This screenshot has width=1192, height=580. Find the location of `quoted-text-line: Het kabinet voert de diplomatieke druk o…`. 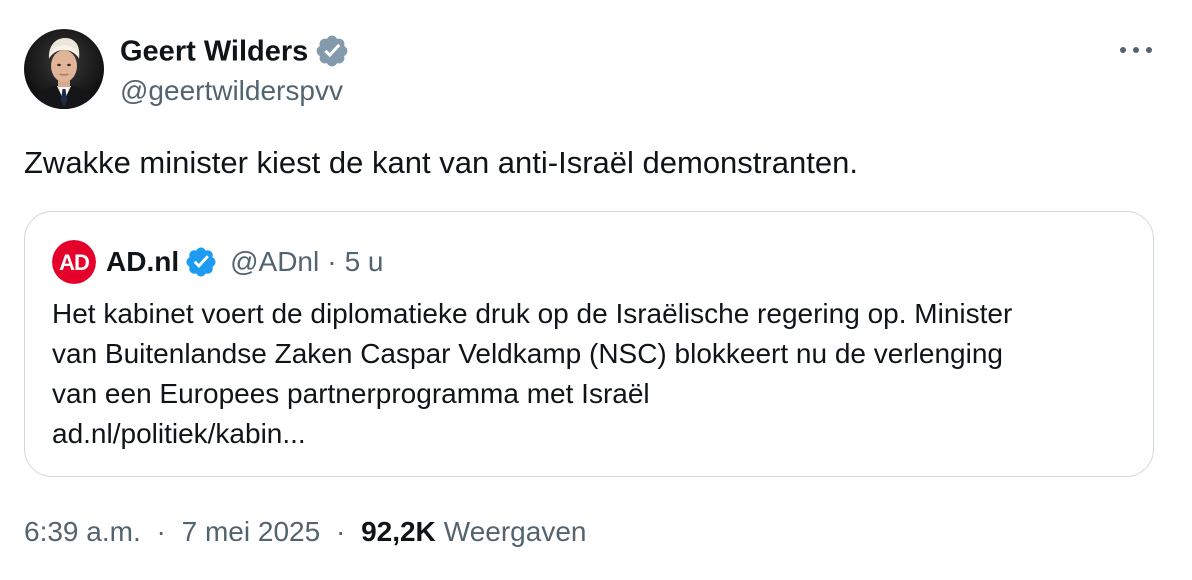

quoted-text-line: Het kabinet voert de diplomatieke druk o… is located at coordinates (532, 313).